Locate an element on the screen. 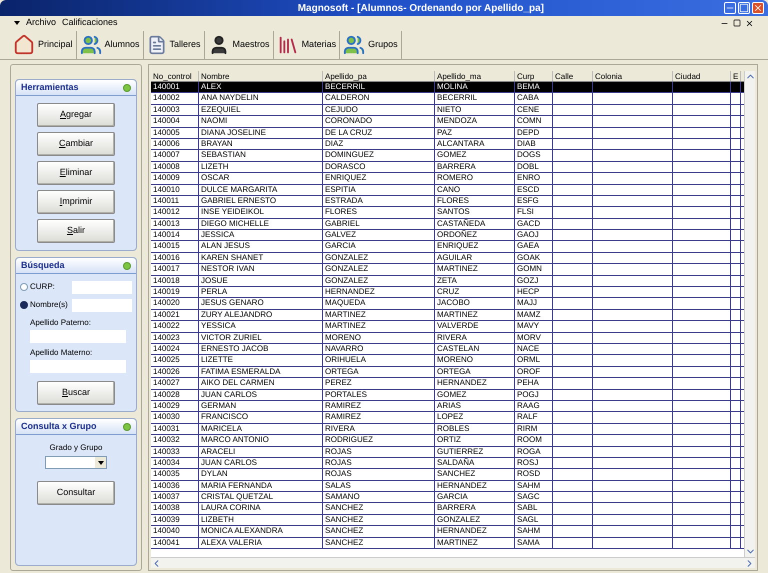 The image size is (768, 573). table-cell: GOMEZ is located at coordinates (451, 394).